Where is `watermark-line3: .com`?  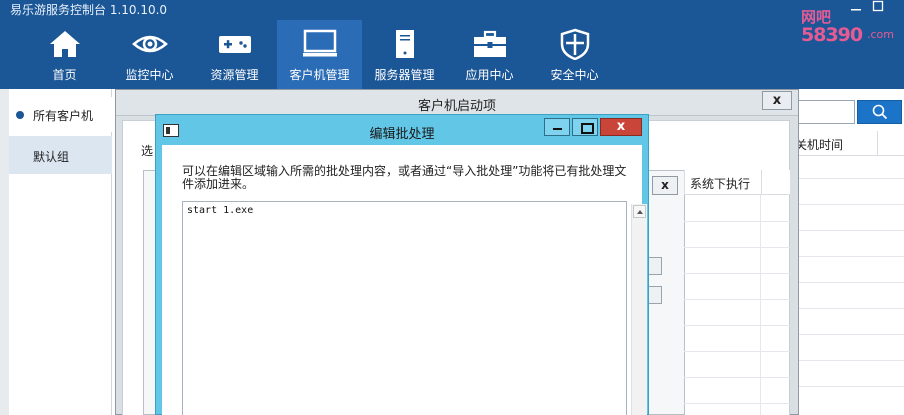
watermark-line3: .com is located at coordinates (880, 34).